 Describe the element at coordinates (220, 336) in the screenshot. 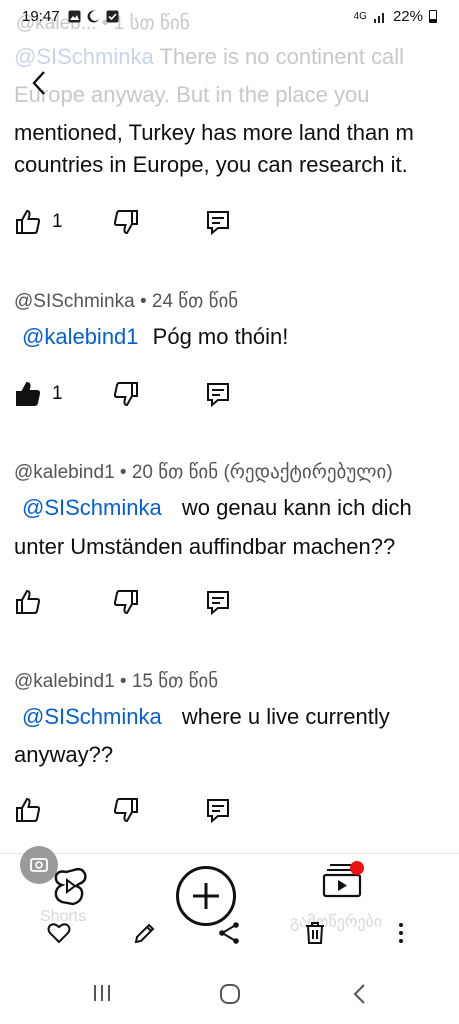

I see `comment-body: Póg mo thóin!` at that location.